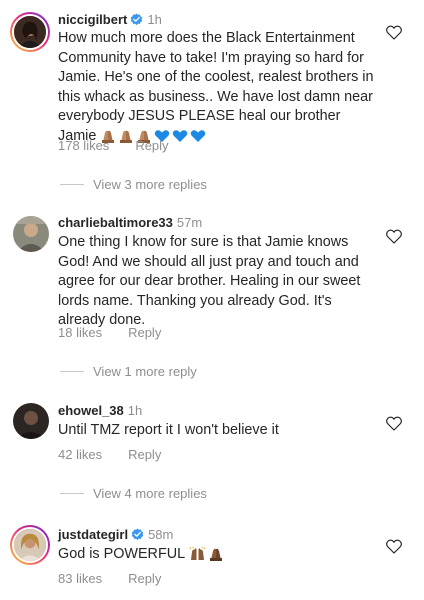 The image size is (424, 600). Describe the element at coordinates (121, 554) in the screenshot. I see `comment-body: God is POWERFUL` at that location.